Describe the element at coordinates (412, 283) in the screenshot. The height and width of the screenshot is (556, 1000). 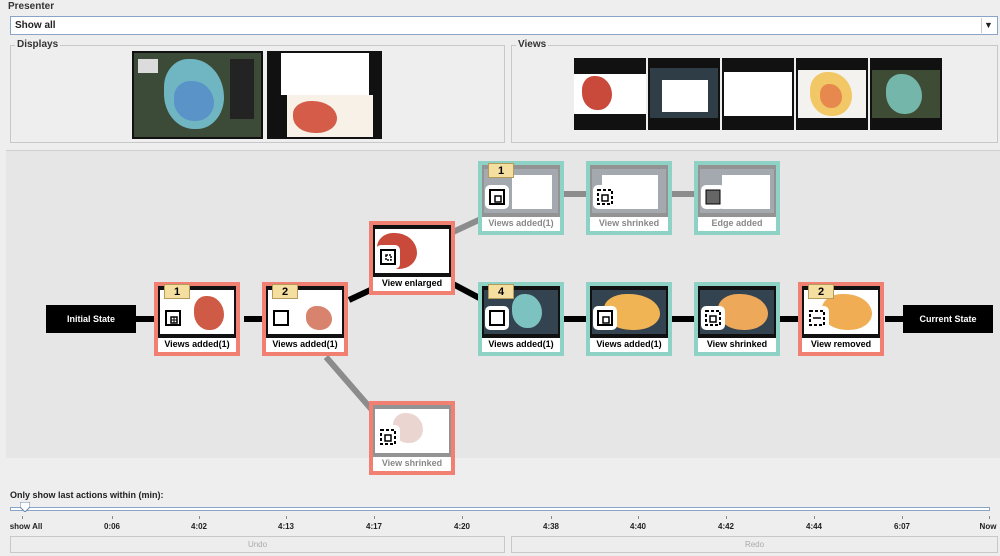
I see `node-caption: View enlarged` at that location.